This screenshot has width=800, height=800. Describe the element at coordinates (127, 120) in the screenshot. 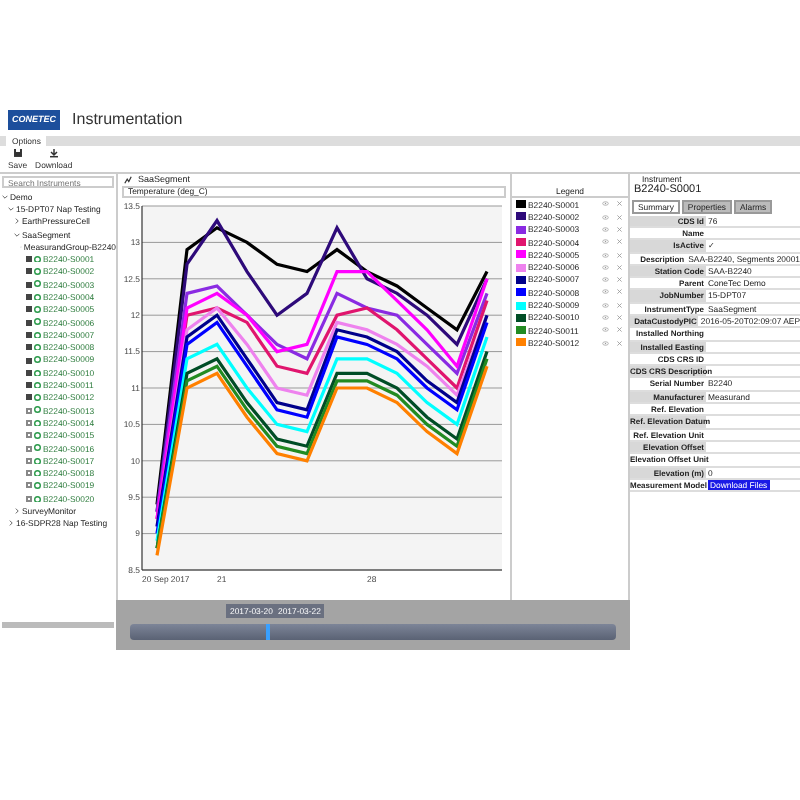

I see `app-title: Instrumentation` at that location.